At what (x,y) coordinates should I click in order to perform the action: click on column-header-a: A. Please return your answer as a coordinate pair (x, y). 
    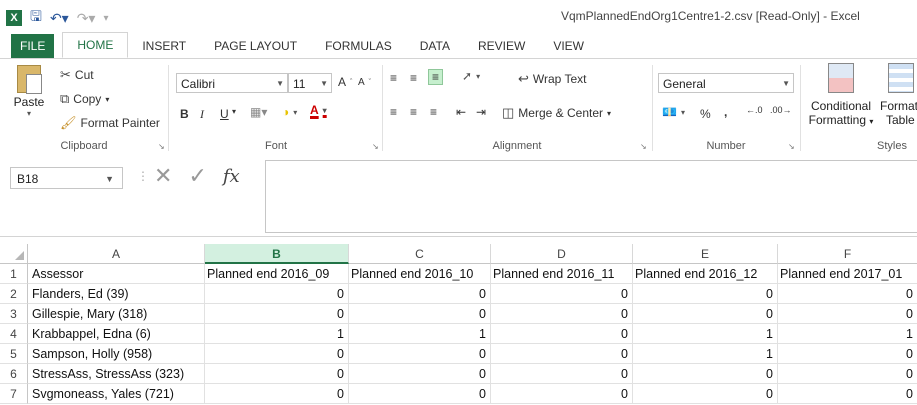
    Looking at the image, I should click on (116, 254).